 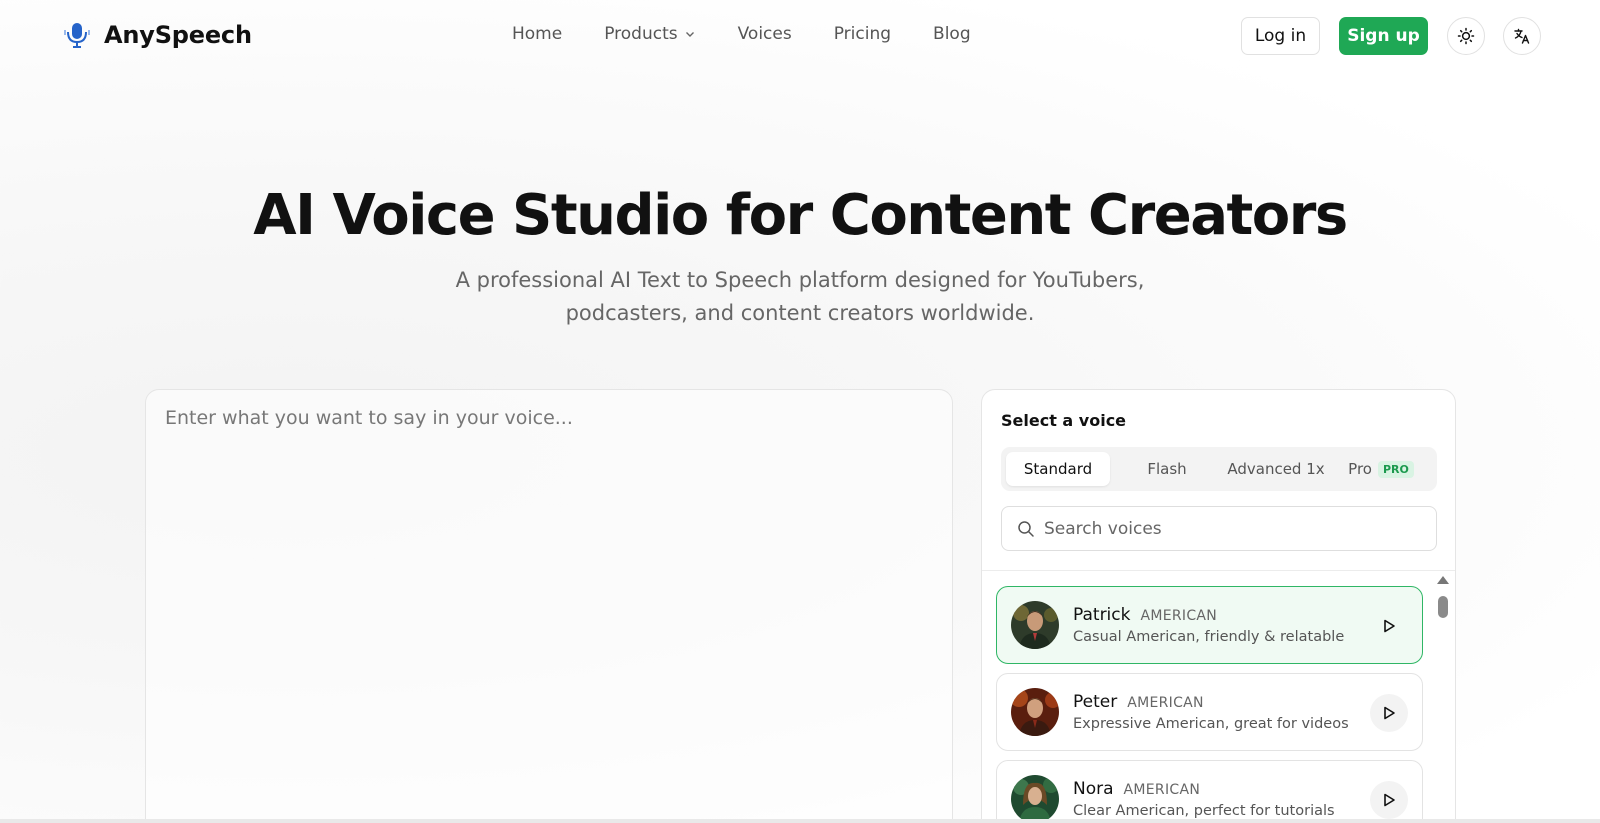 I want to click on tab-pro: Pro PRO, so click(x=1381, y=469).